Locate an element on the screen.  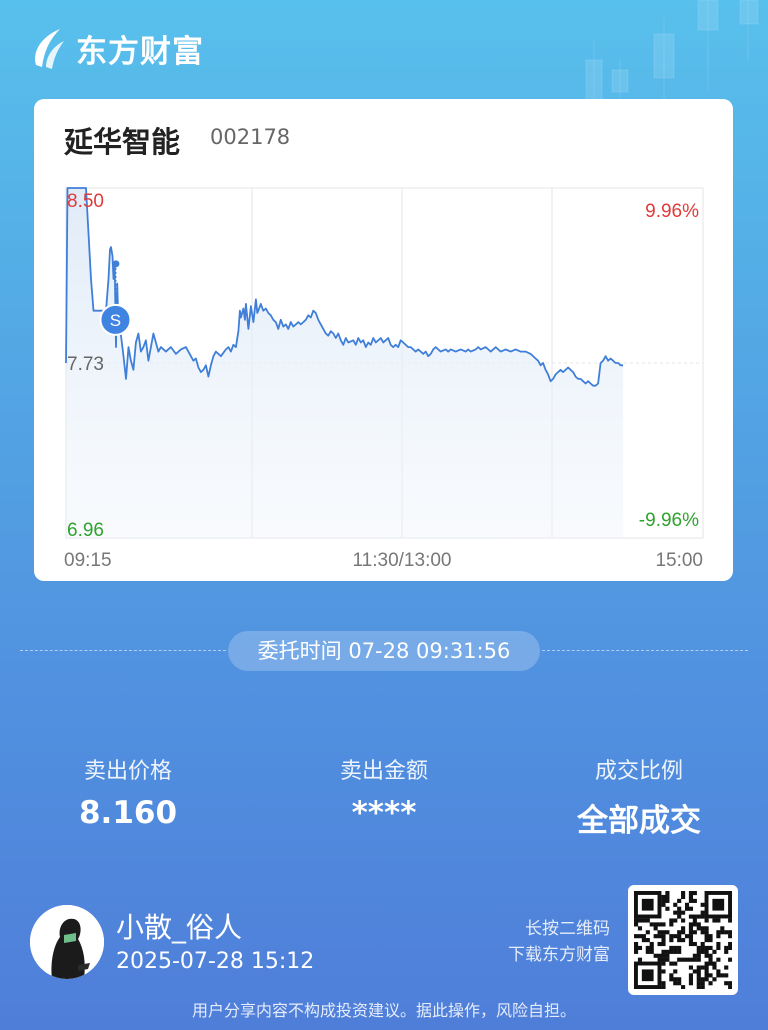
price-low-label: 6.96 is located at coordinates (85, 530).